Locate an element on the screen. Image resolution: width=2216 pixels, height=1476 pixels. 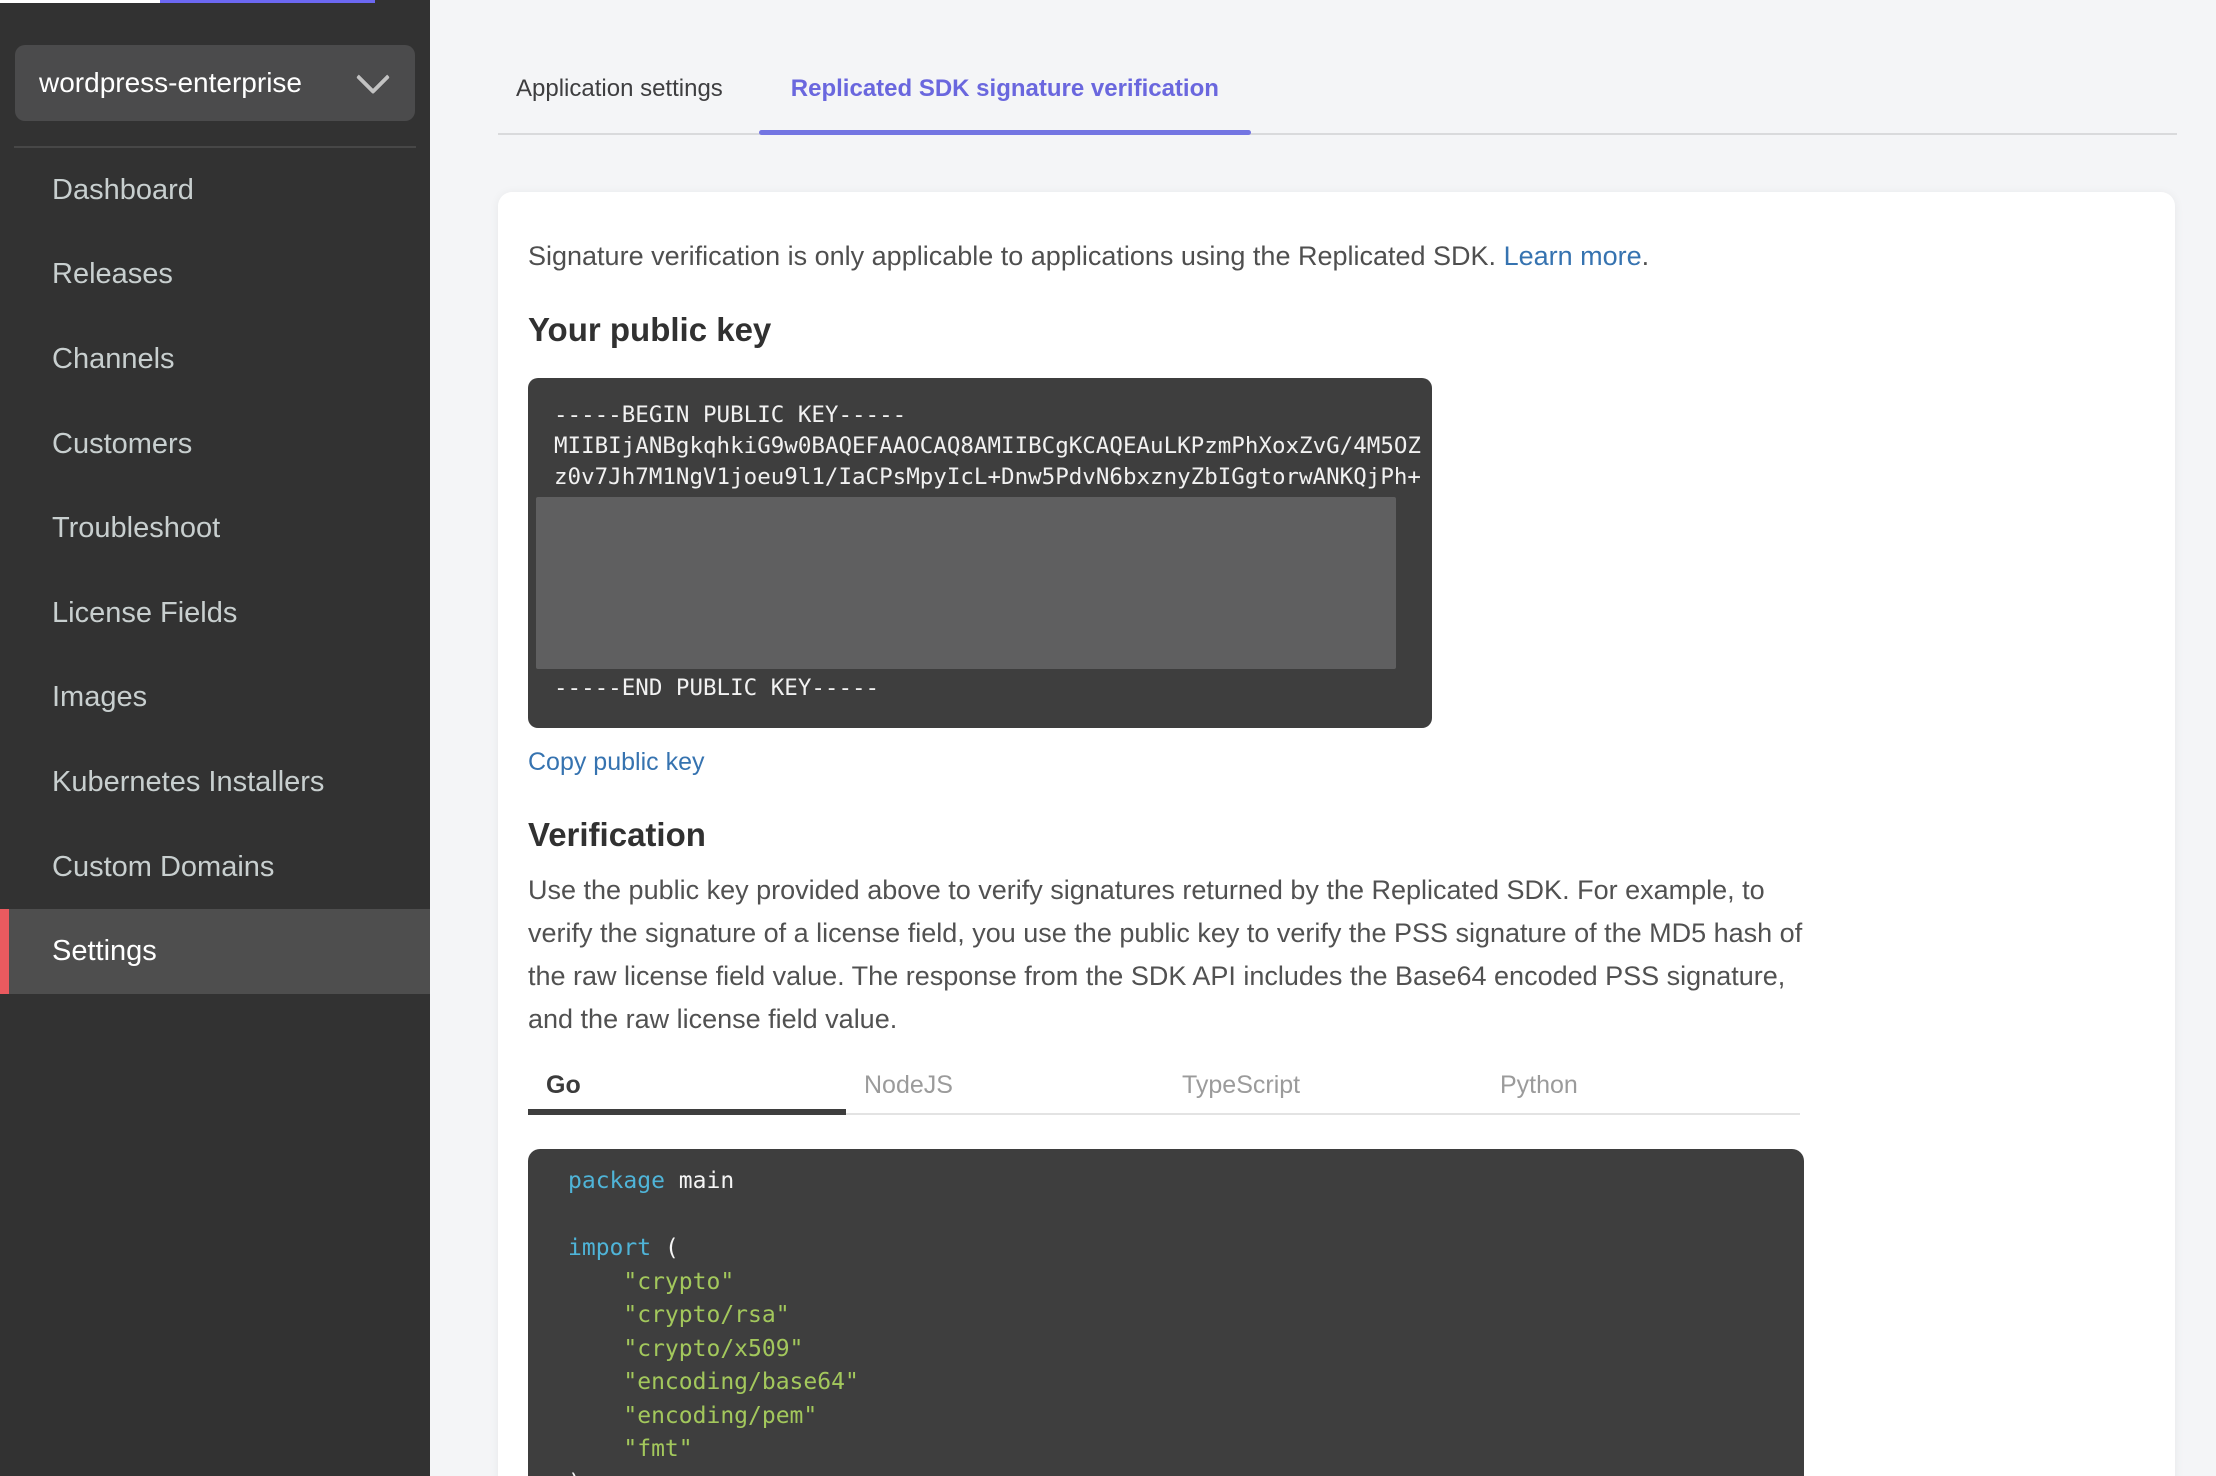
sidebar-item-channels: Channels is located at coordinates (215, 359).